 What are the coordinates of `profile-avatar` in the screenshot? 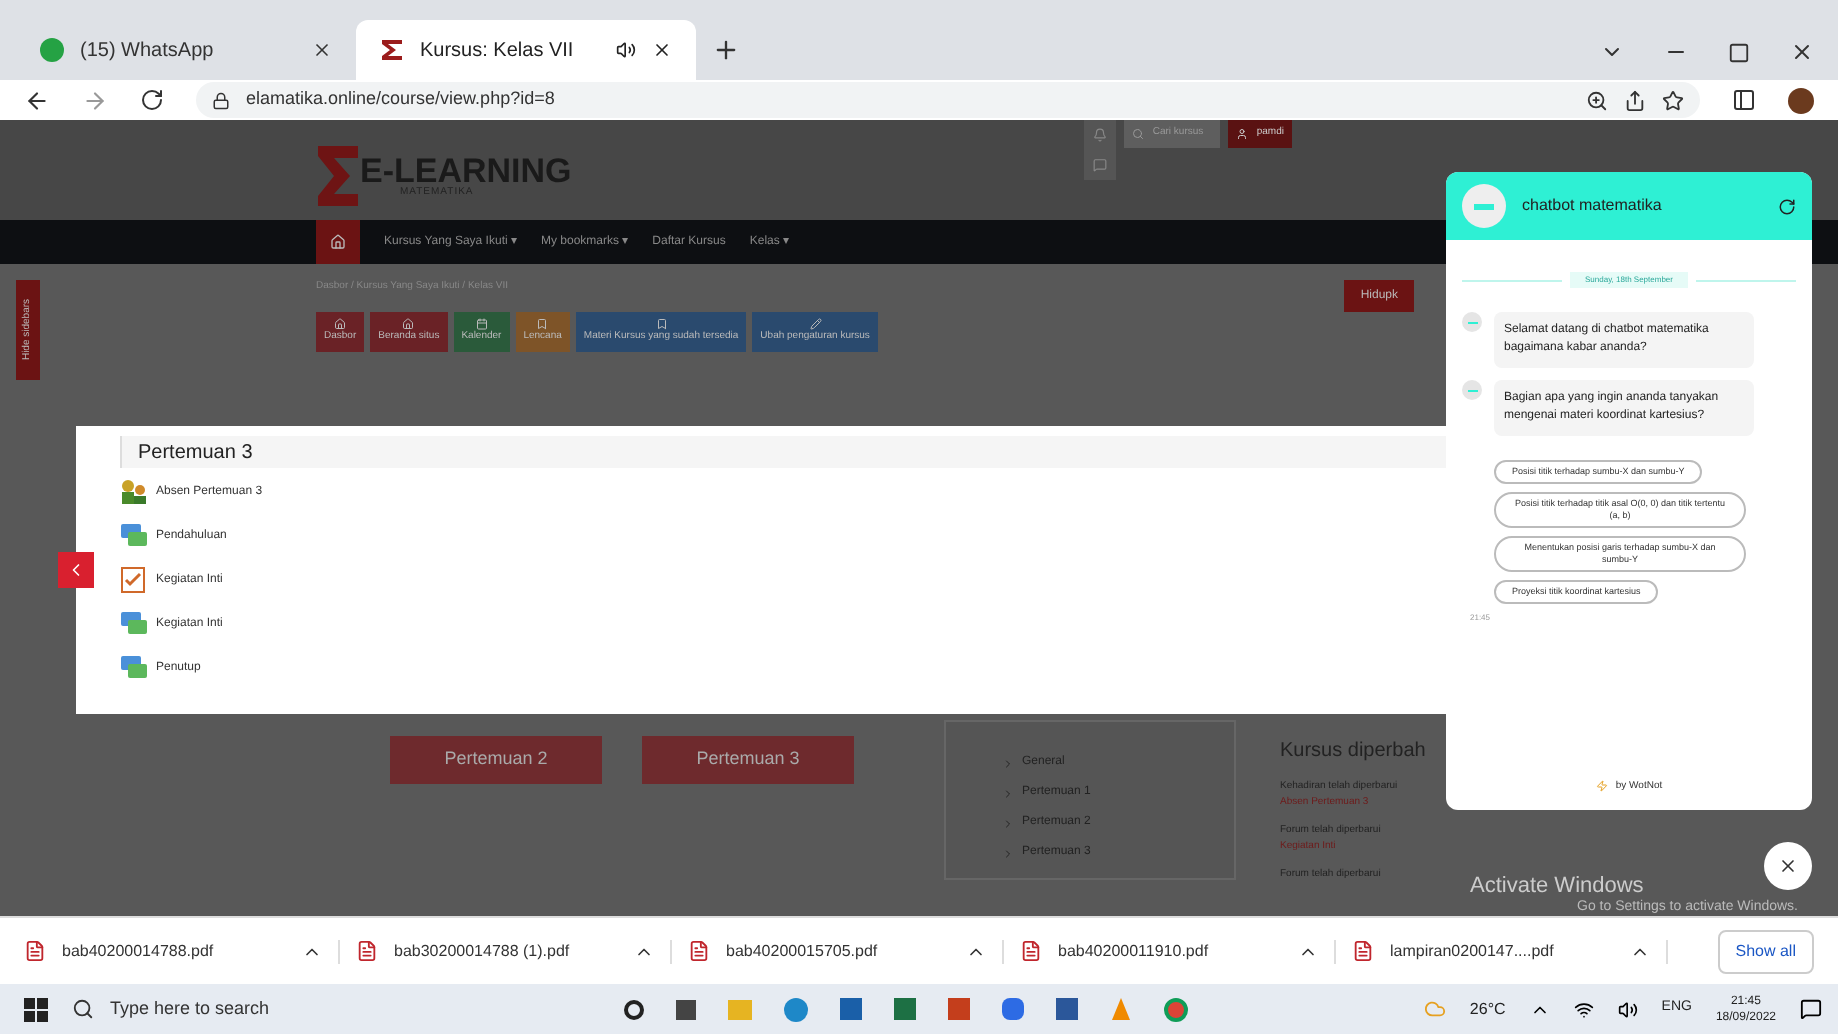 It's located at (1801, 100).